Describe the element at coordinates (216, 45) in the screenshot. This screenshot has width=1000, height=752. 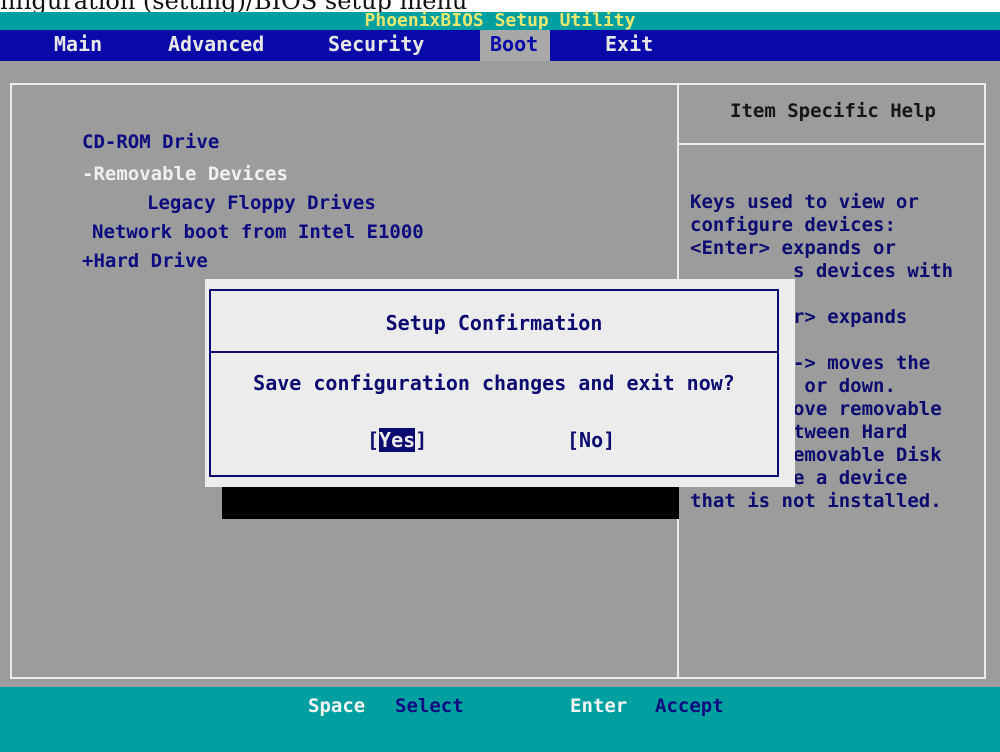
I see `menu-advanced: Advanced` at that location.